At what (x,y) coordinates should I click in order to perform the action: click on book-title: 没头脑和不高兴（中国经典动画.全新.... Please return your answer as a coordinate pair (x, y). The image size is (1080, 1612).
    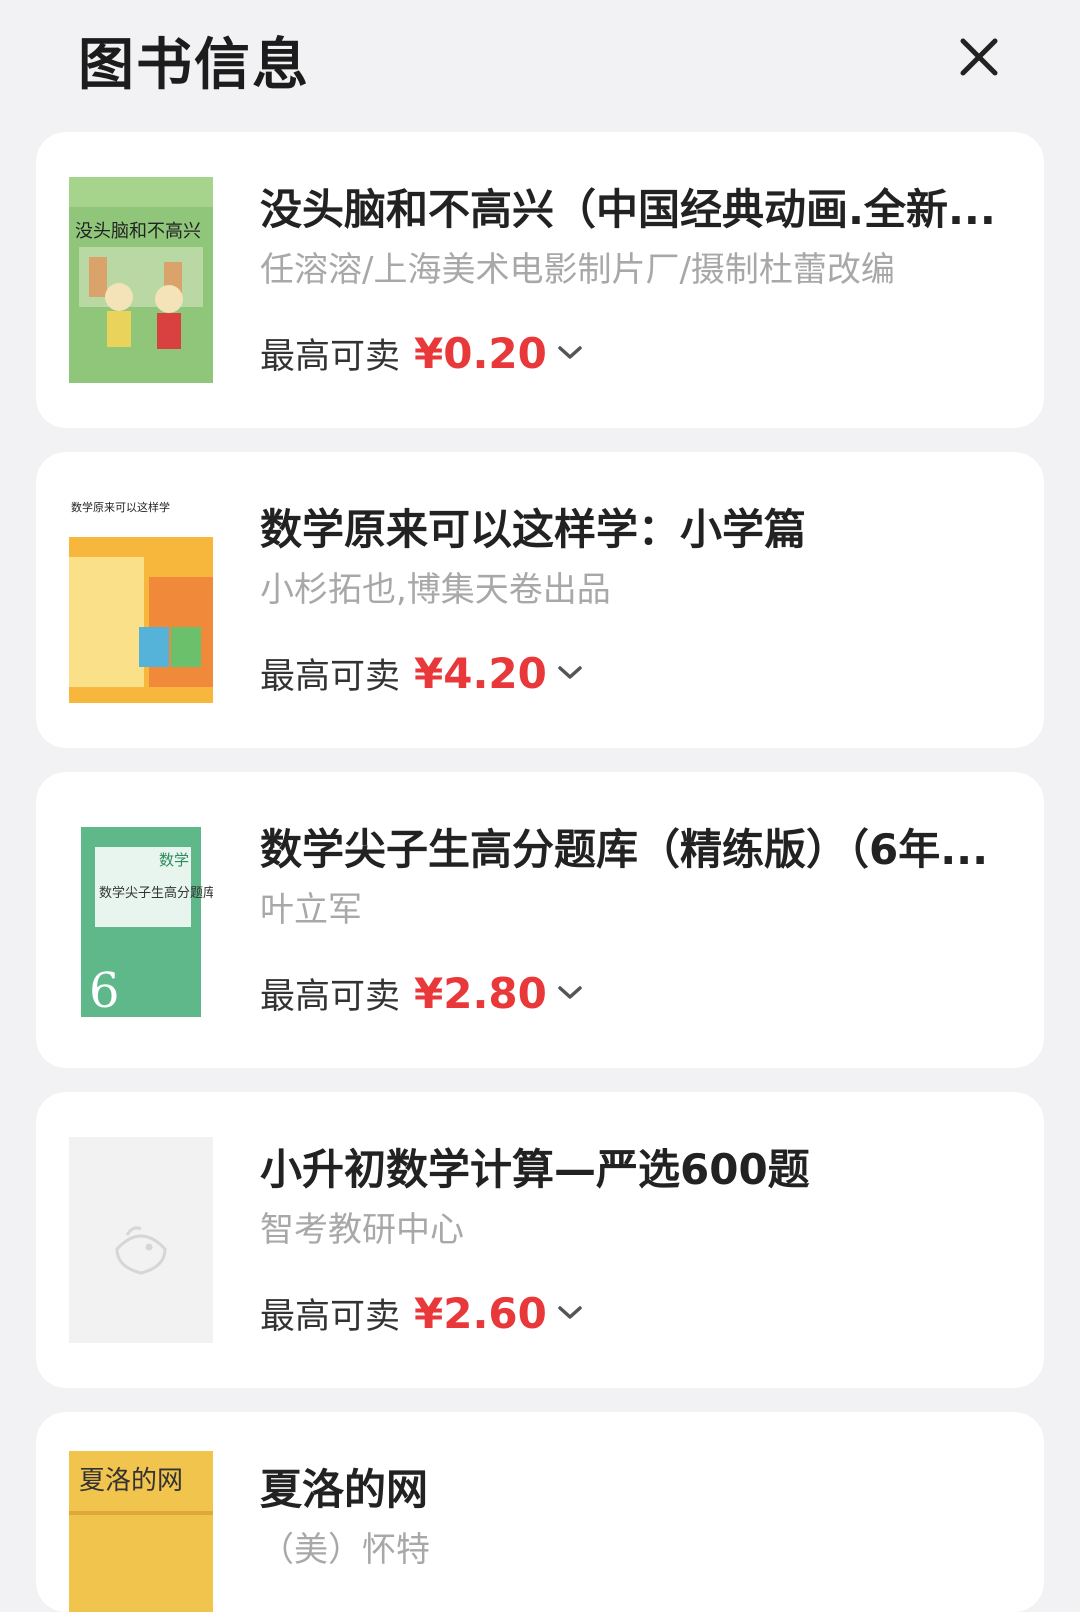
    Looking at the image, I should click on (640, 206).